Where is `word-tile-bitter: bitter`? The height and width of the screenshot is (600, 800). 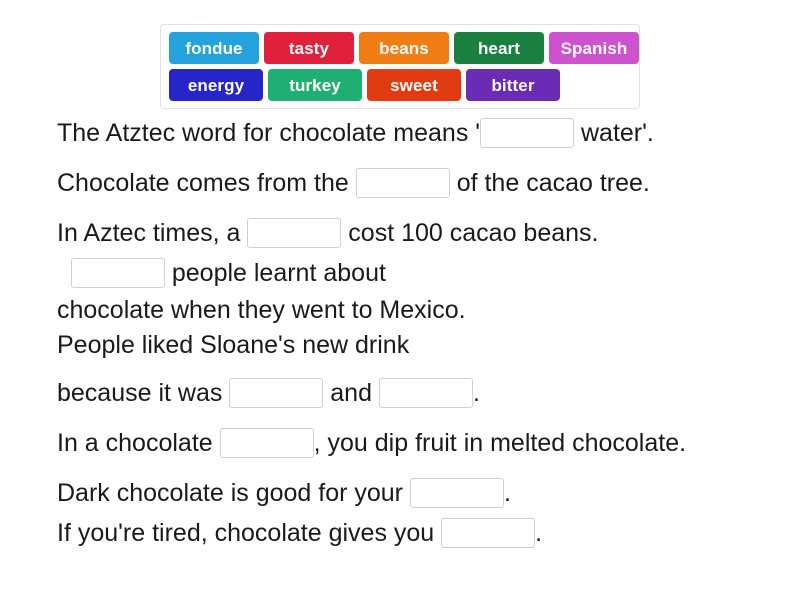 word-tile-bitter: bitter is located at coordinates (513, 85).